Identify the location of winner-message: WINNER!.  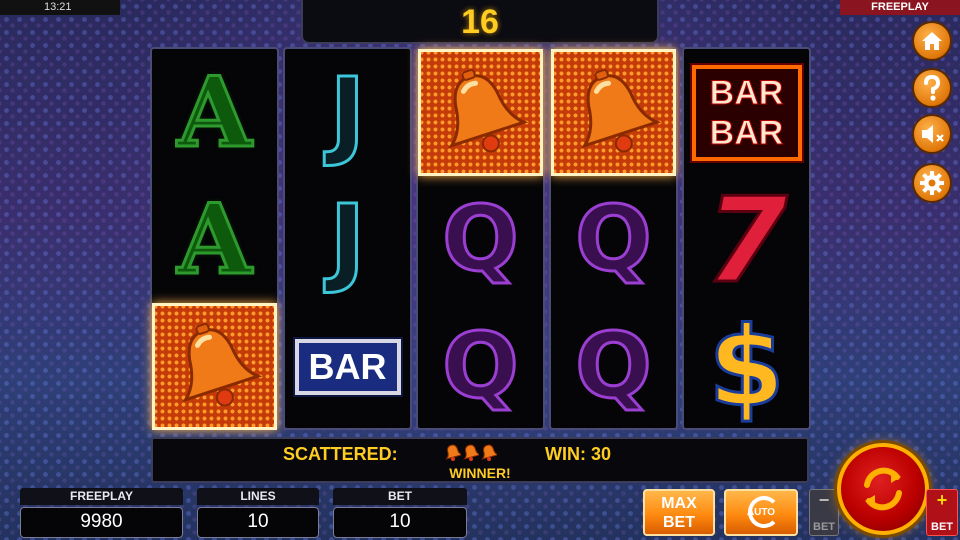
(480, 473).